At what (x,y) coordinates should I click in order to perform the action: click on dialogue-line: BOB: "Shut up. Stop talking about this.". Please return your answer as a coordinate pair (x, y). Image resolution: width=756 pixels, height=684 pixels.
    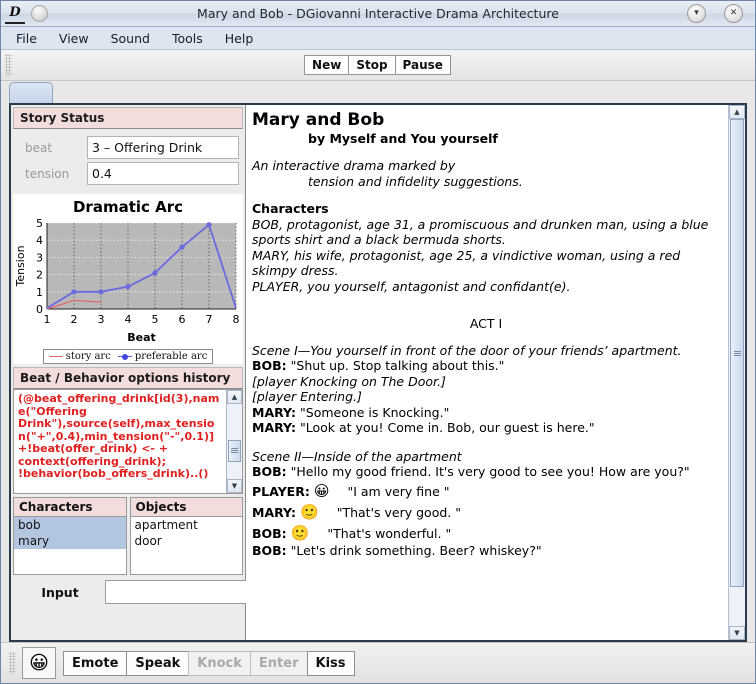
    Looking at the image, I should click on (486, 366).